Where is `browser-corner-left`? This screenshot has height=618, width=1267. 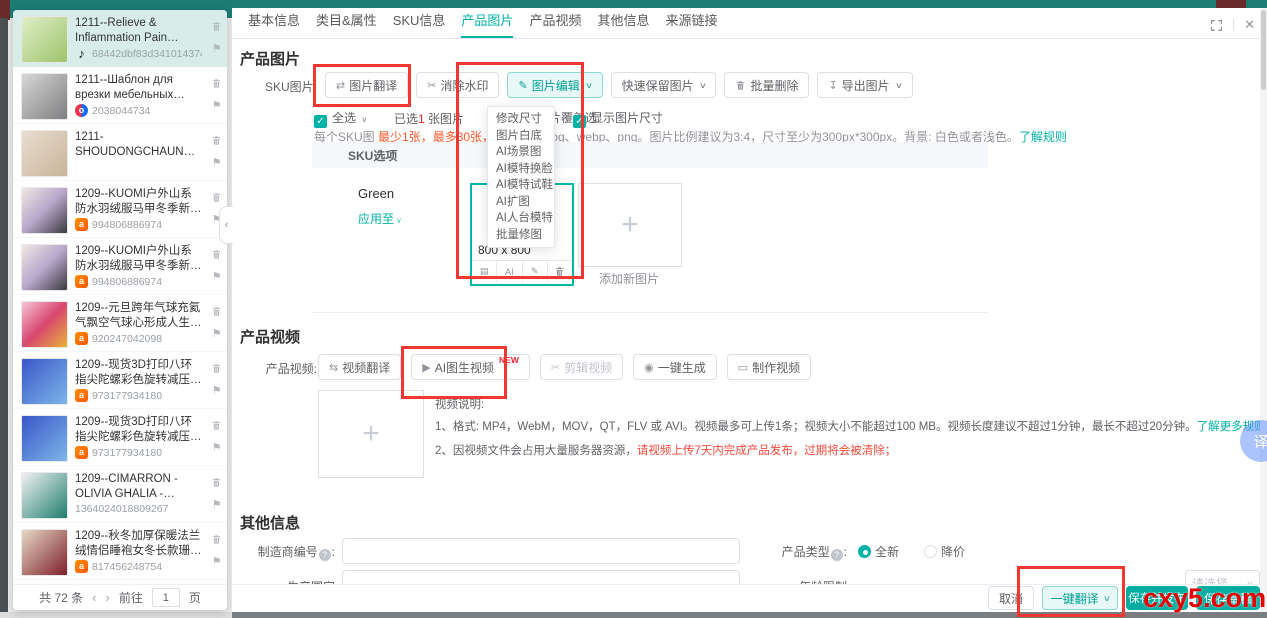 browser-corner-left is located at coordinates (5, 10).